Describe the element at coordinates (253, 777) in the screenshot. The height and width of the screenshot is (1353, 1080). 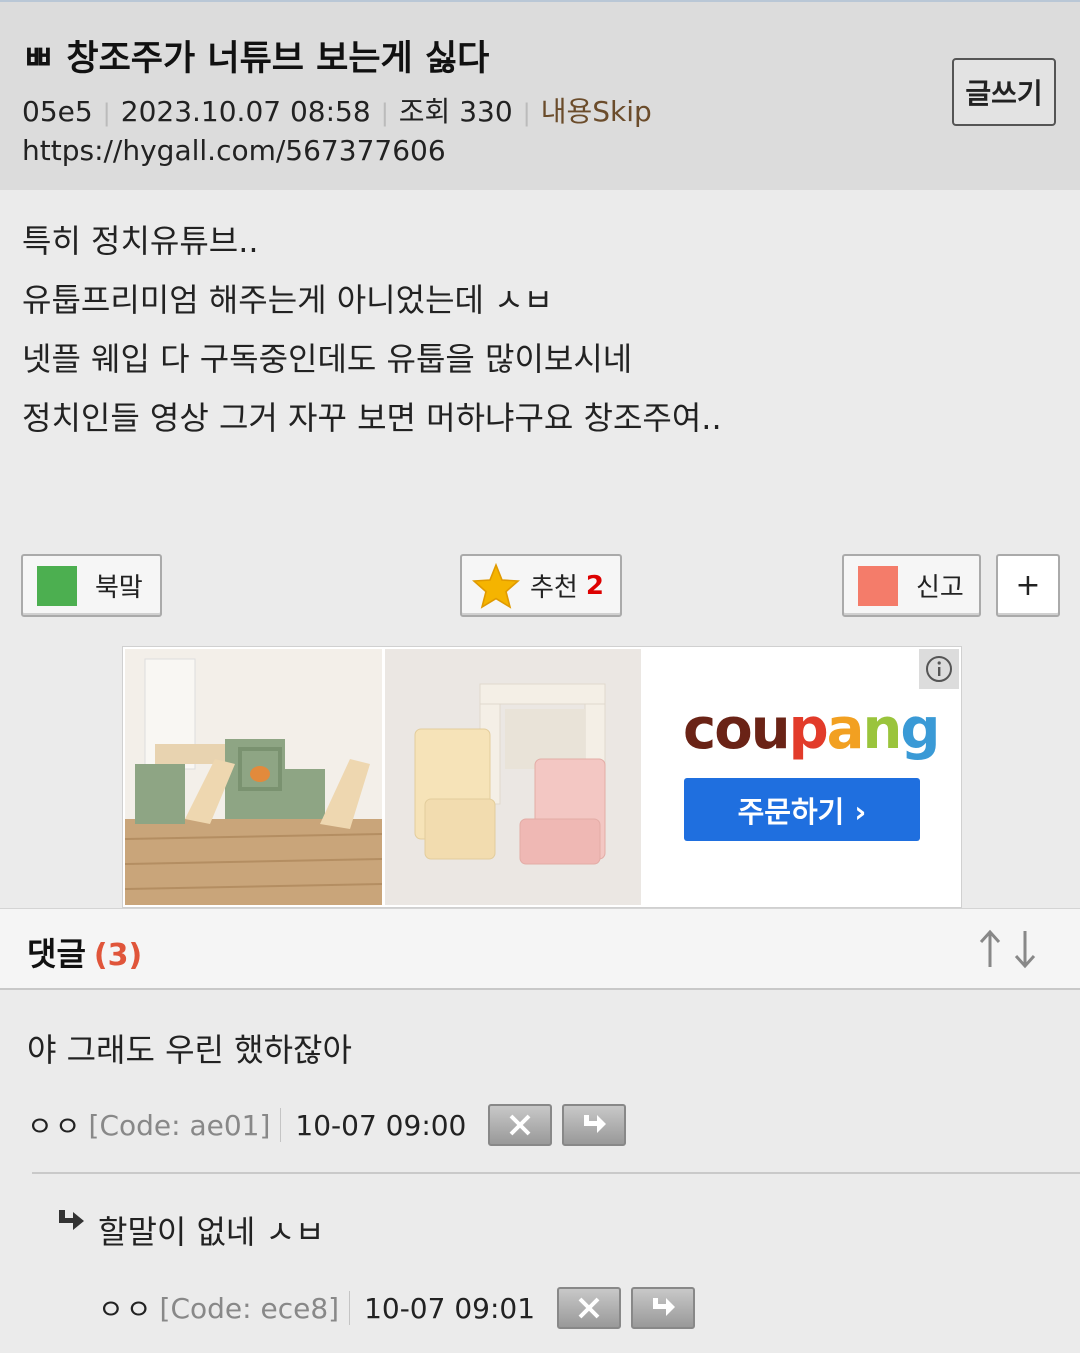
I see `ad-product-image-playground` at that location.